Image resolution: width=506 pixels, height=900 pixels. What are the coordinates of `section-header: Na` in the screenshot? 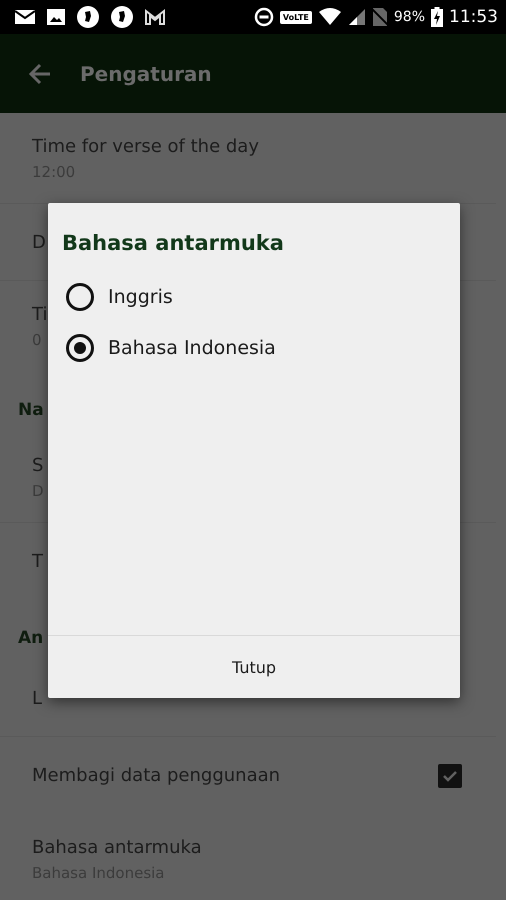 It's located at (31, 410).